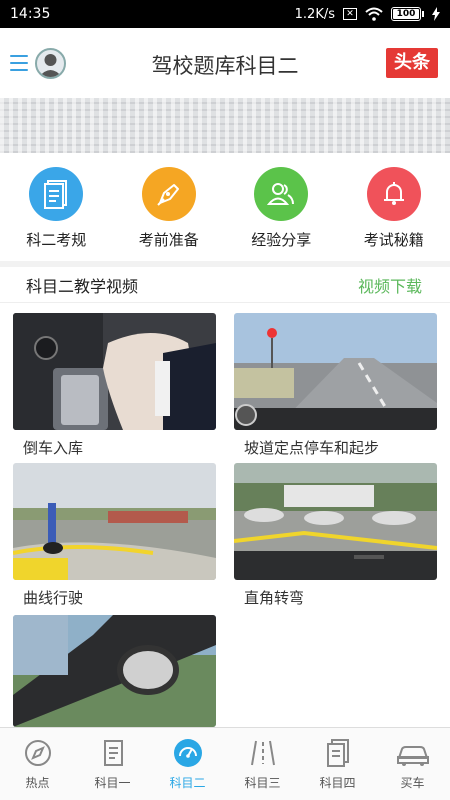 This screenshot has width=450, height=800. What do you see at coordinates (412, 756) in the screenshot?
I see `car-icon` at bounding box center [412, 756].